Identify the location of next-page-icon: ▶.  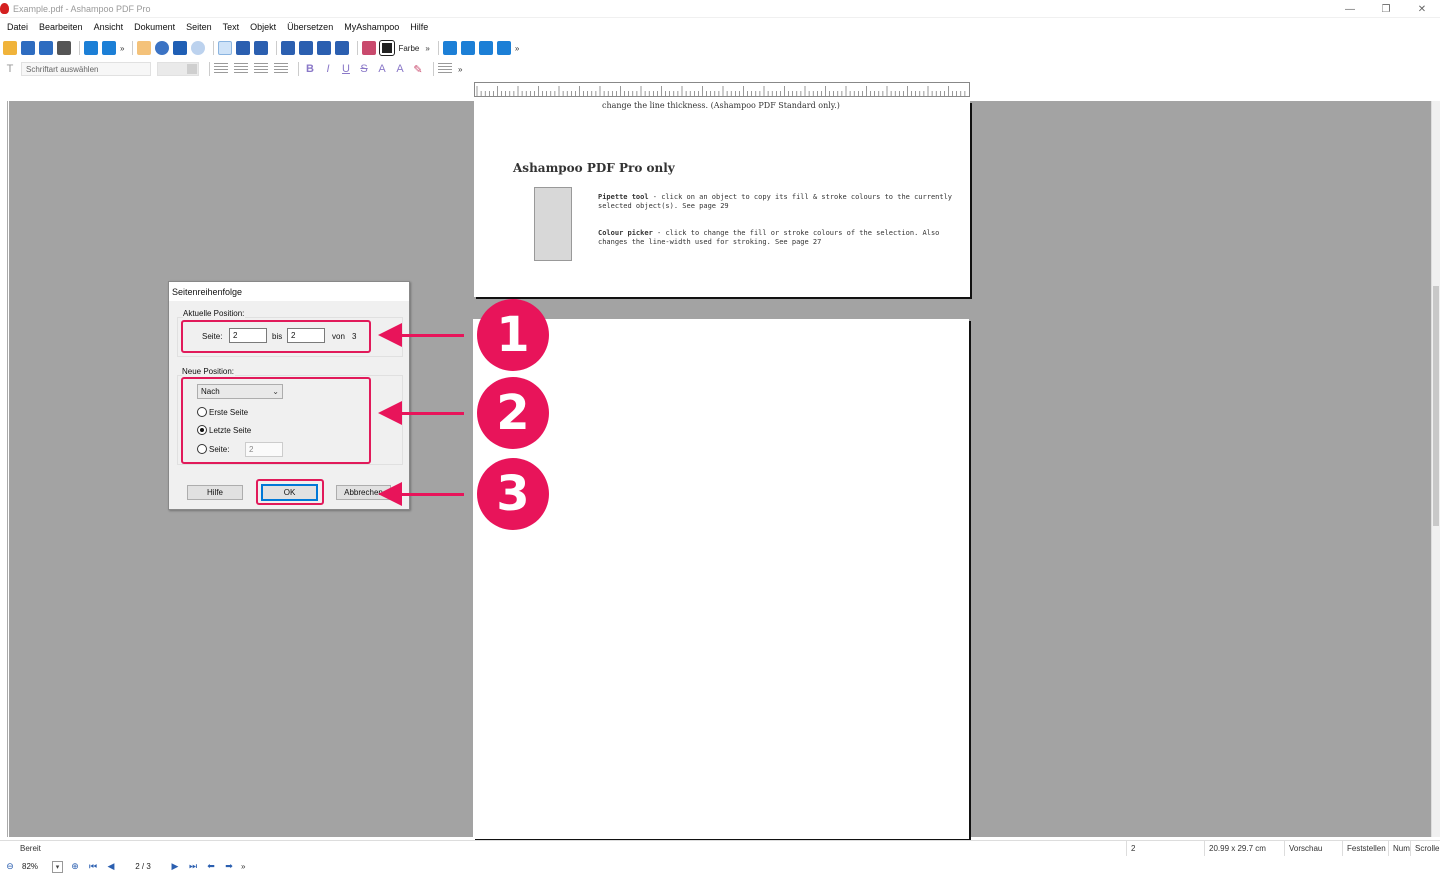
(175, 867).